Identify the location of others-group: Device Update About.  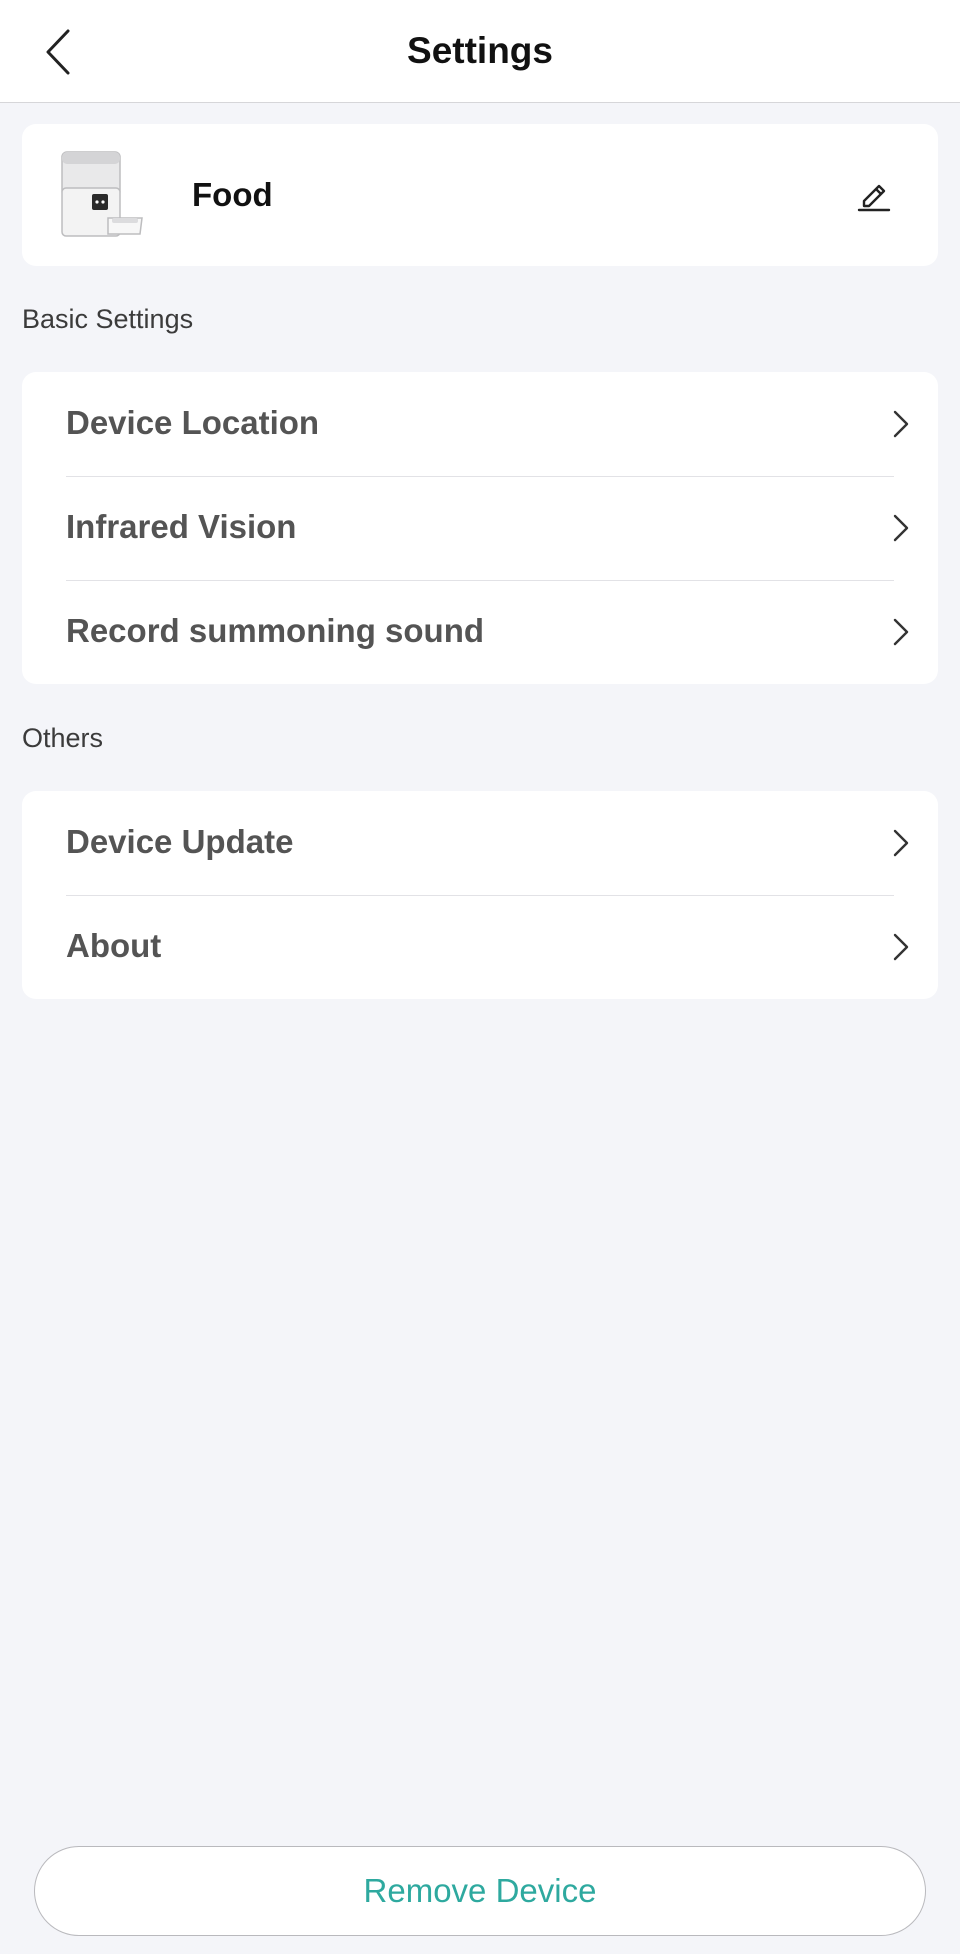
(480, 895).